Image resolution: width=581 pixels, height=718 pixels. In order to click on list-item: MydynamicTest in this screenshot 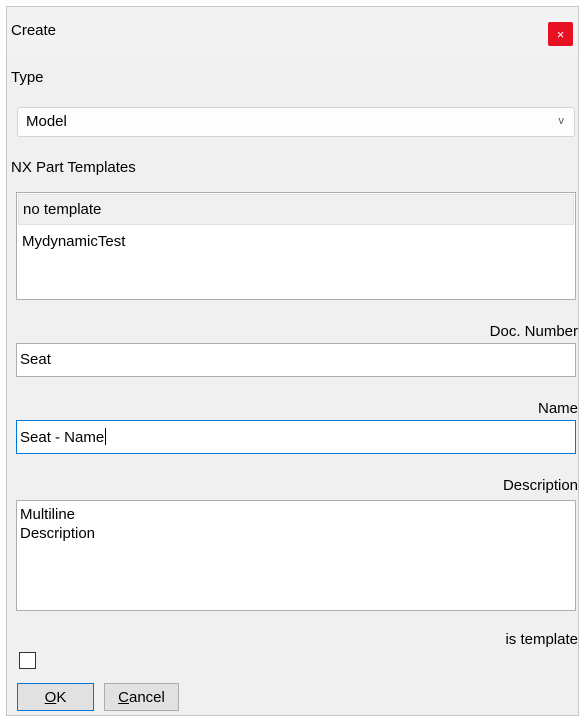, I will do `click(296, 241)`.